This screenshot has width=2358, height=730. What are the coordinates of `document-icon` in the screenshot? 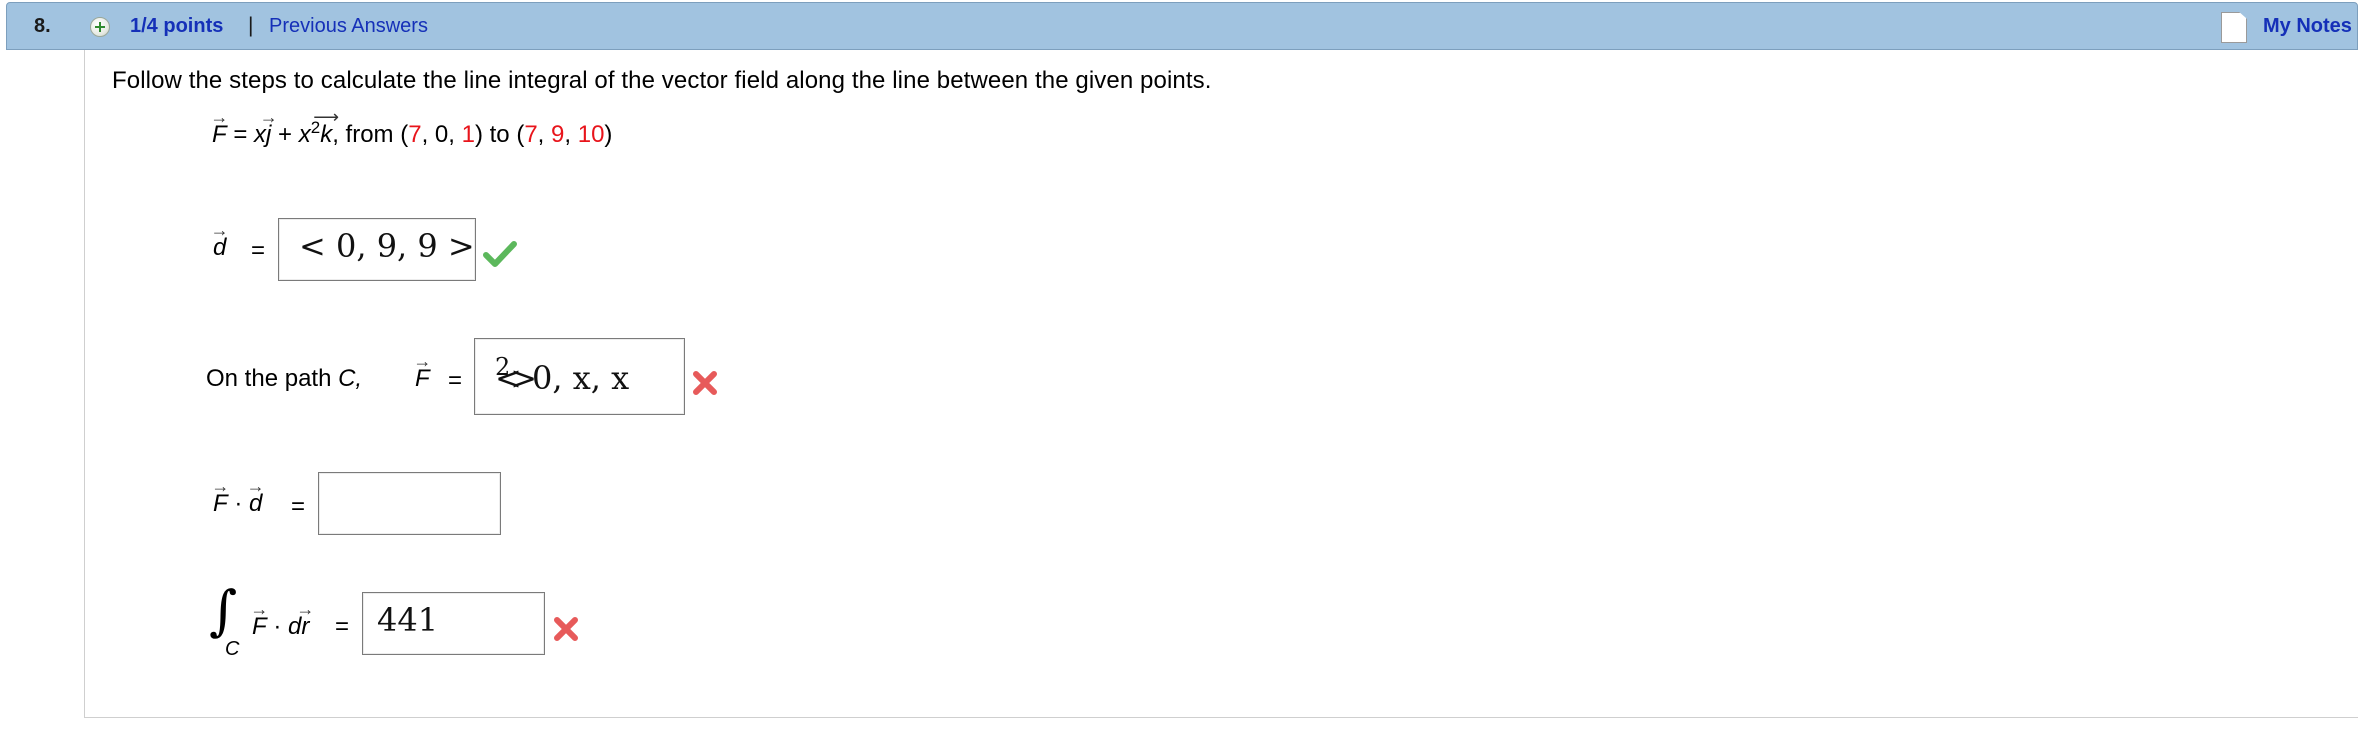 It's located at (2234, 27).